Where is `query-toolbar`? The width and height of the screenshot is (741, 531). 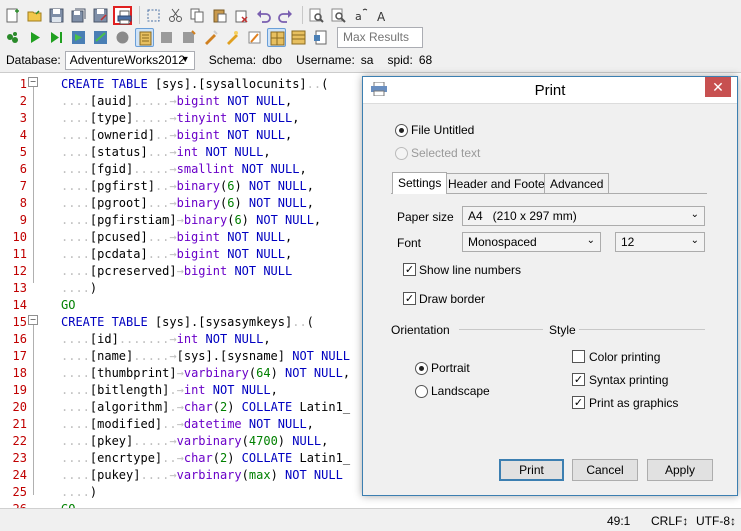
query-toolbar is located at coordinates (370, 37).